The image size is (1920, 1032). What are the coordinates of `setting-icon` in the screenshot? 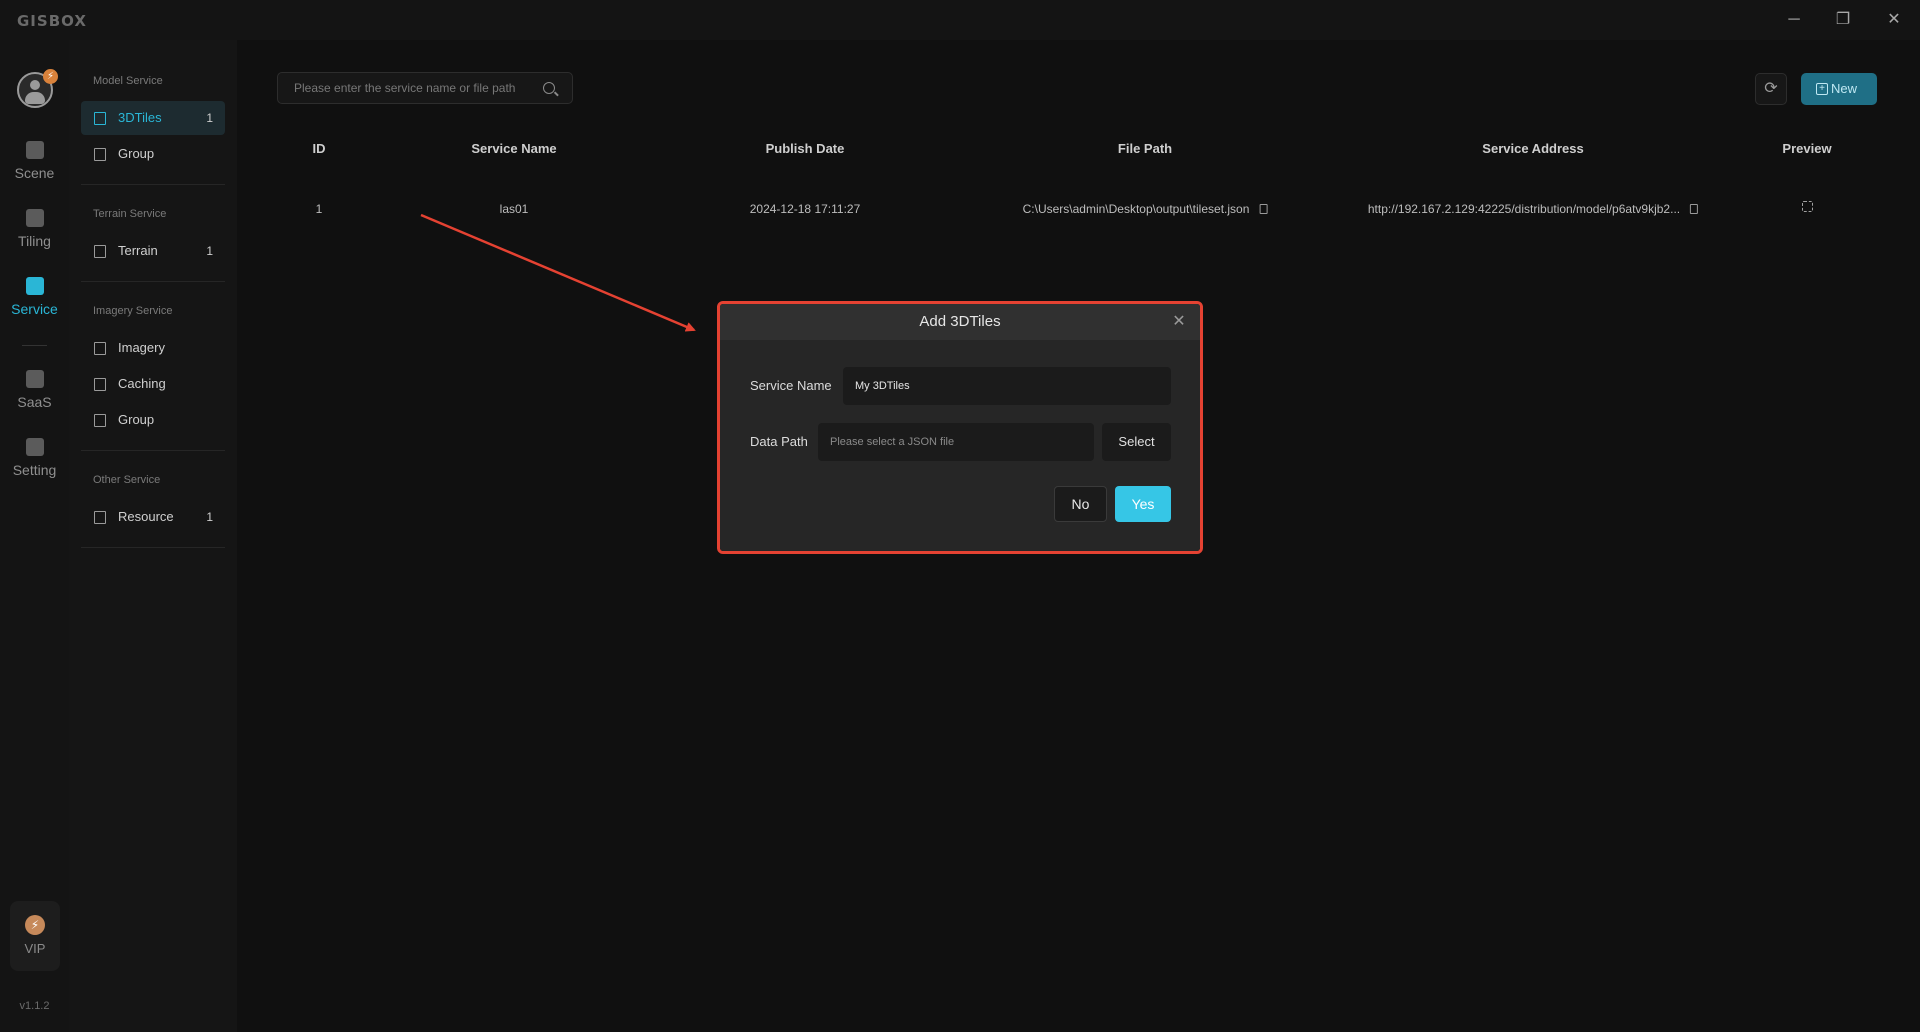 It's located at (34, 447).